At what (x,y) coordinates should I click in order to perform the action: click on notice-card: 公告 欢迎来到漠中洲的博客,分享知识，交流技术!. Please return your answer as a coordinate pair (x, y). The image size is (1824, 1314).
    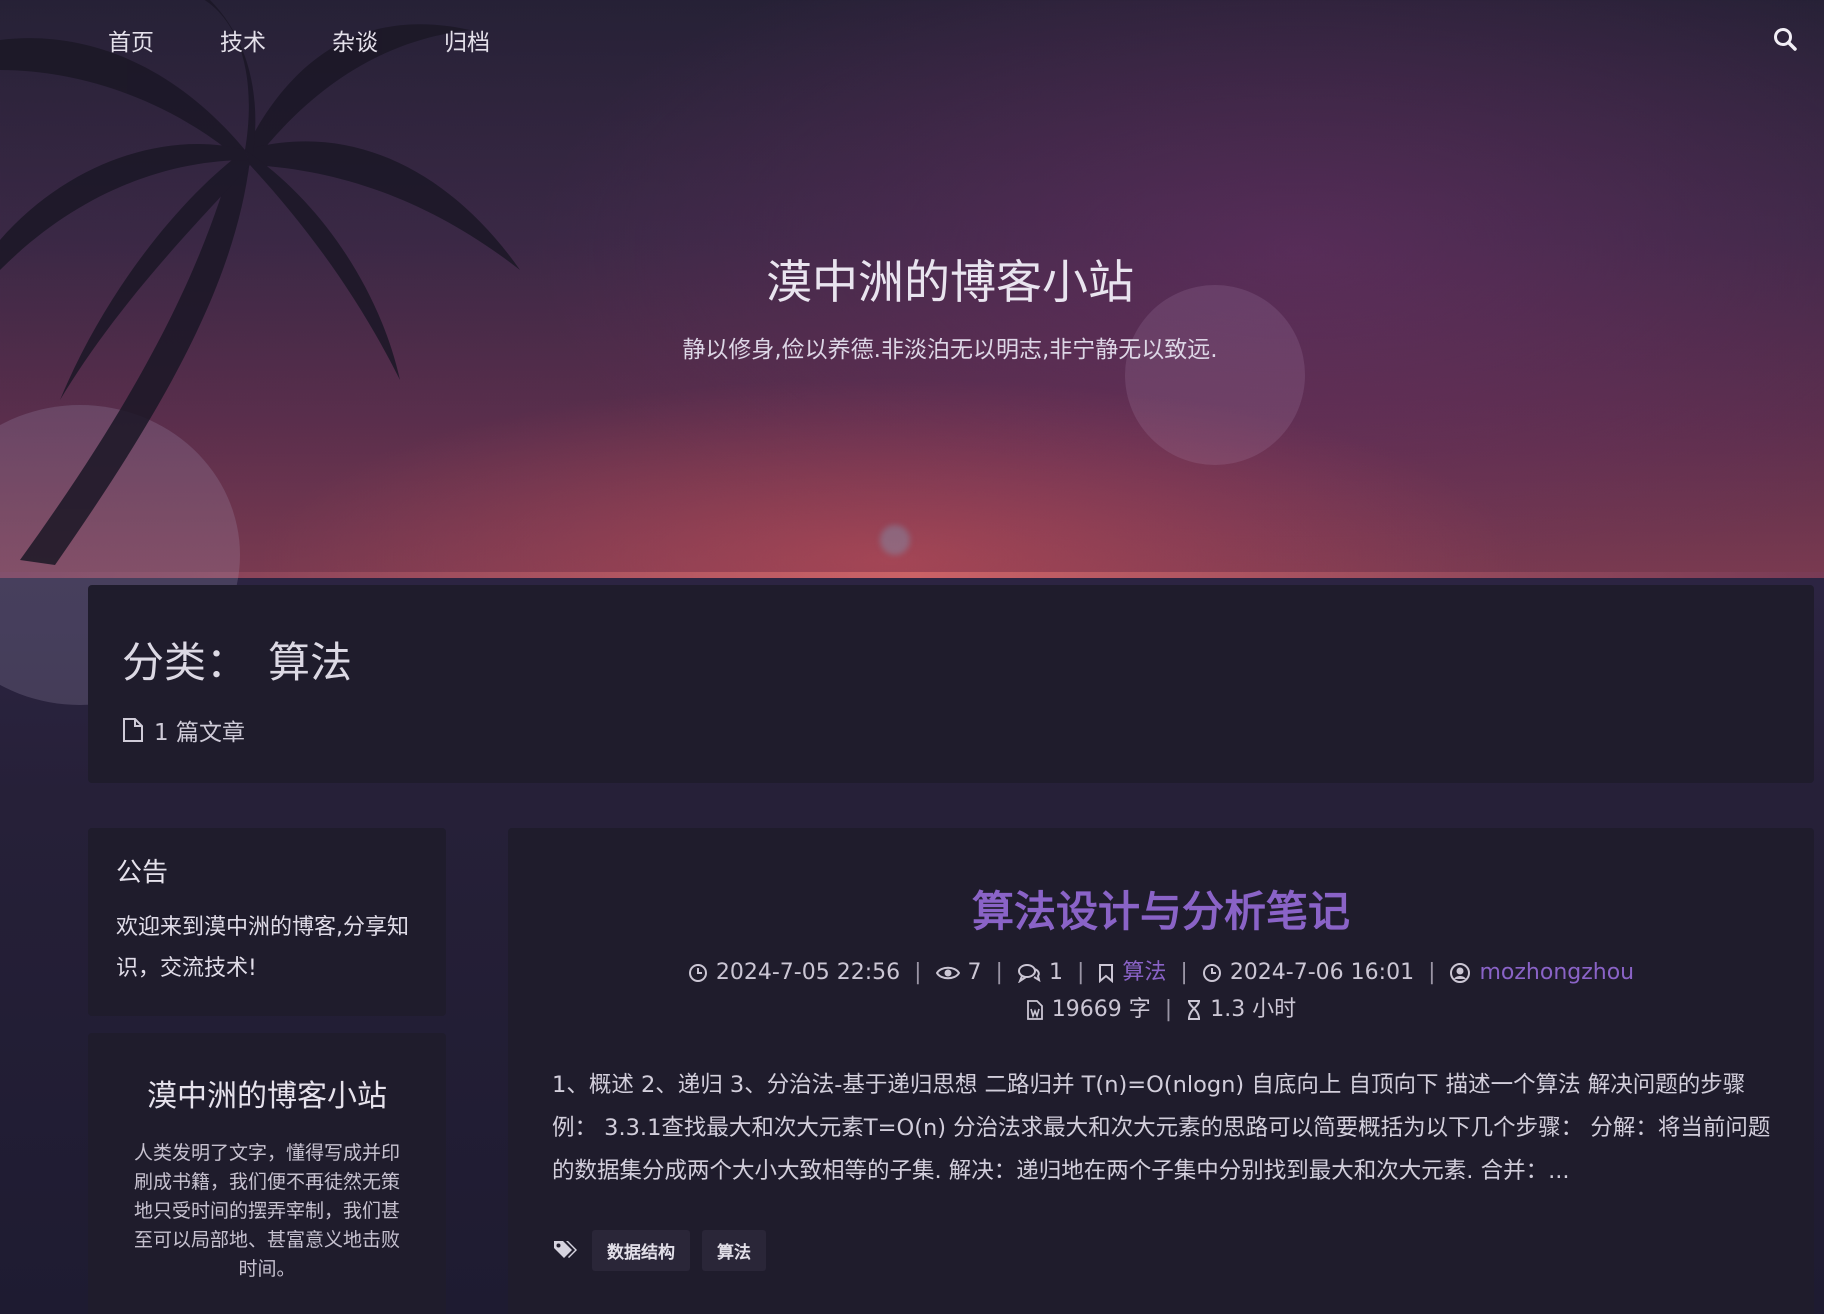
    Looking at the image, I should click on (267, 922).